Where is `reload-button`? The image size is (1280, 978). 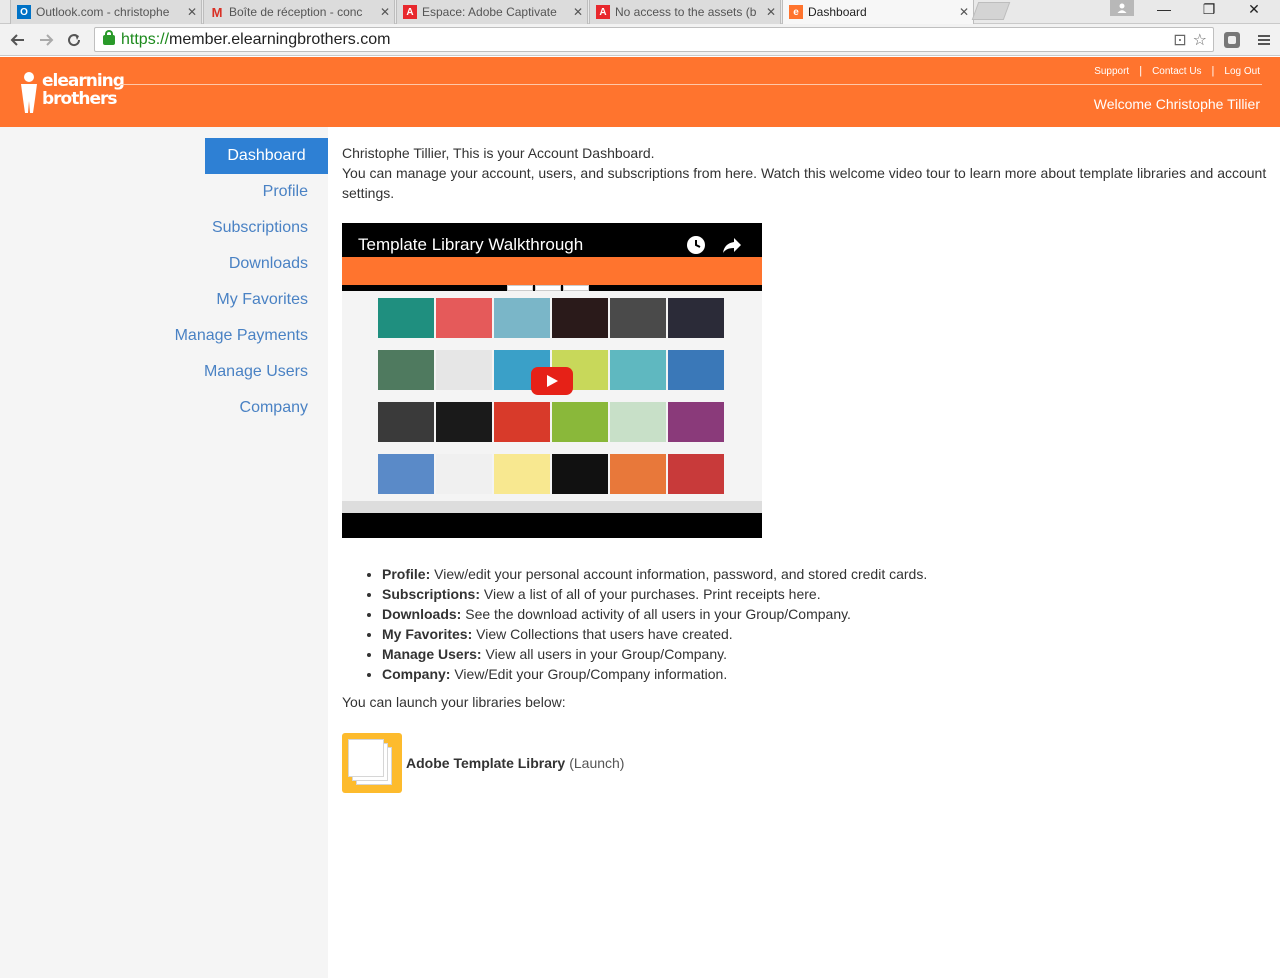 reload-button is located at coordinates (74, 40).